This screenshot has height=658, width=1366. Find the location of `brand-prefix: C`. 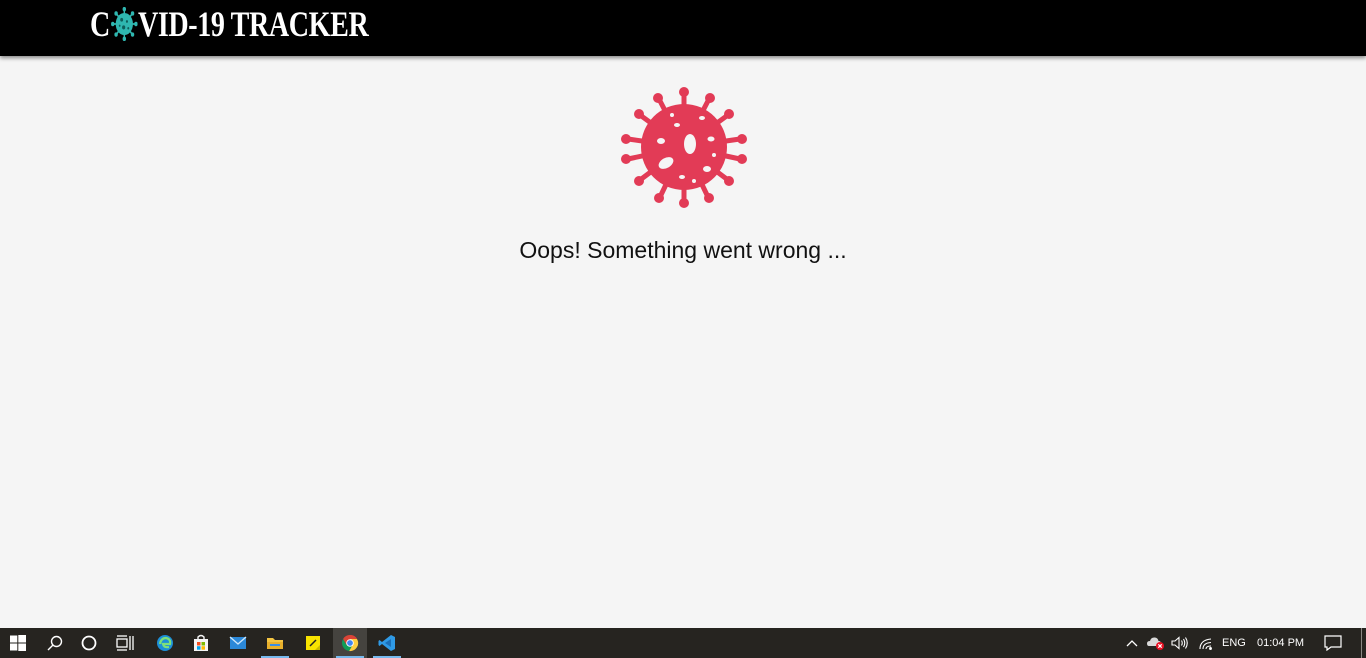

brand-prefix: C is located at coordinates (100, 24).